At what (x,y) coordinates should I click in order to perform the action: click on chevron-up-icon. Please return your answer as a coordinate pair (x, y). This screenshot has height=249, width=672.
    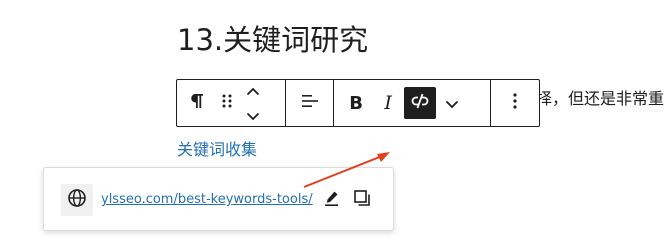
    Looking at the image, I should click on (253, 90).